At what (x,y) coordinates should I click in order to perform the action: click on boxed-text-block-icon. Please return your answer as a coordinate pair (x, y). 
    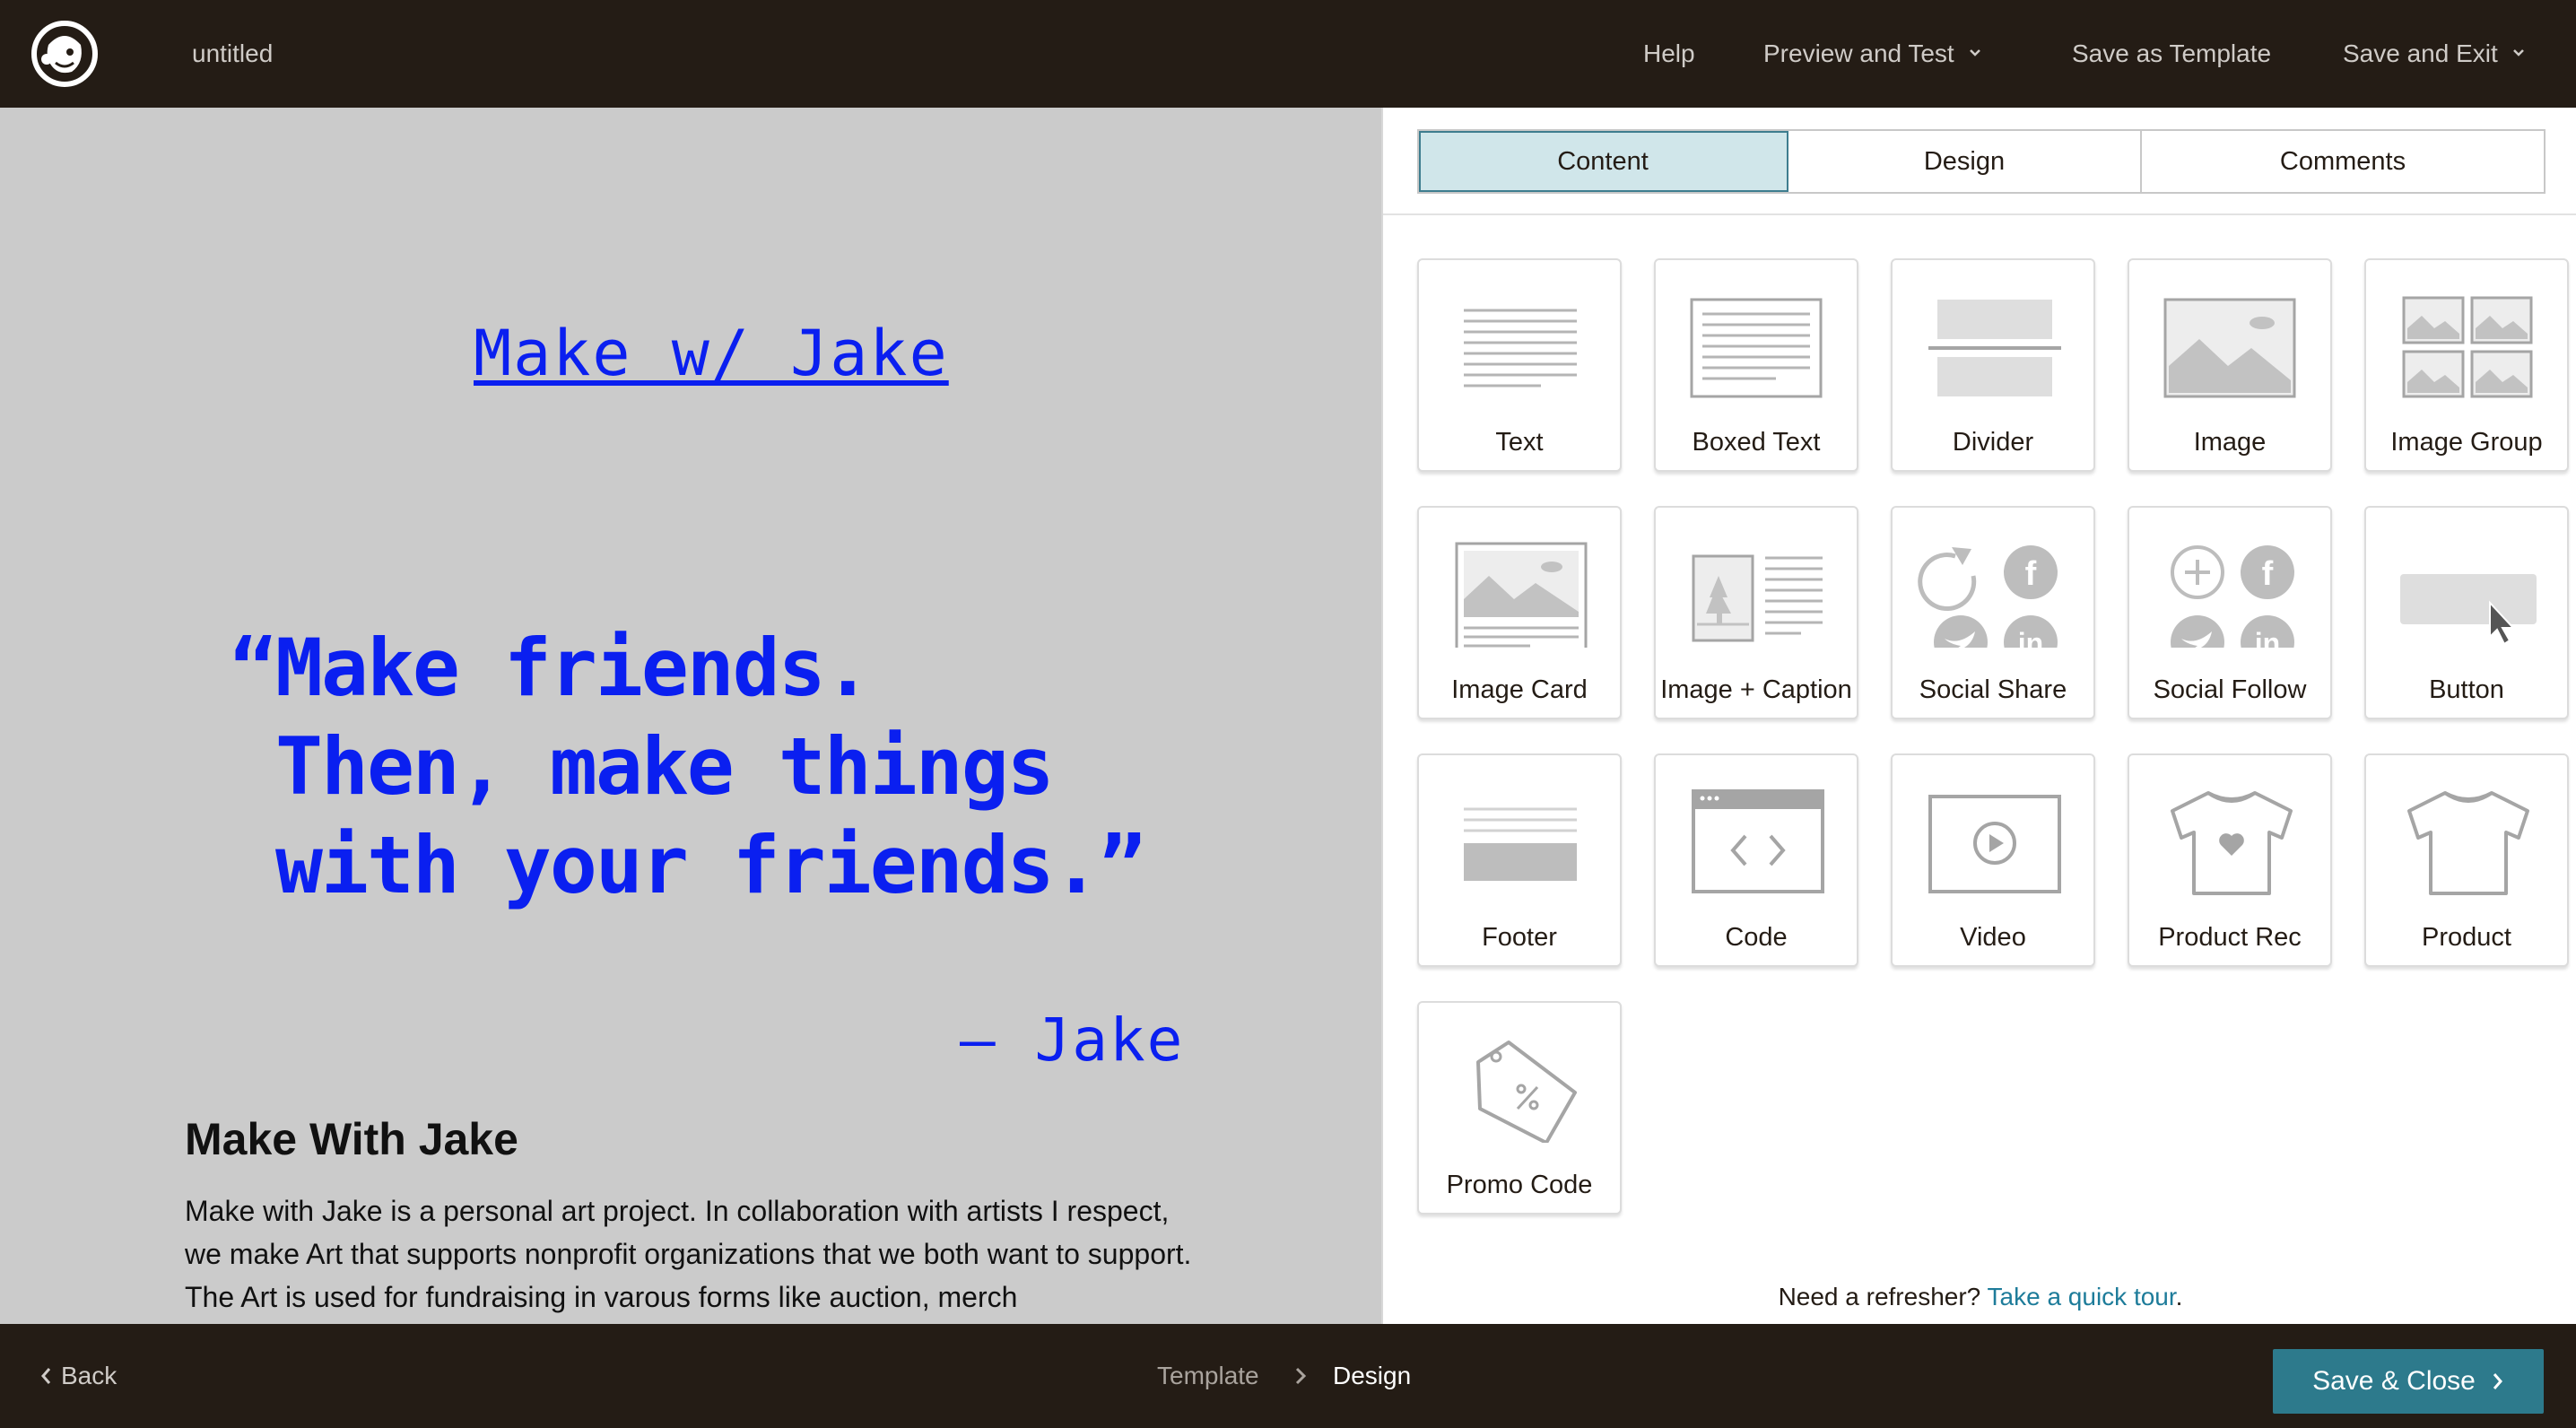
    Looking at the image, I should click on (1756, 348).